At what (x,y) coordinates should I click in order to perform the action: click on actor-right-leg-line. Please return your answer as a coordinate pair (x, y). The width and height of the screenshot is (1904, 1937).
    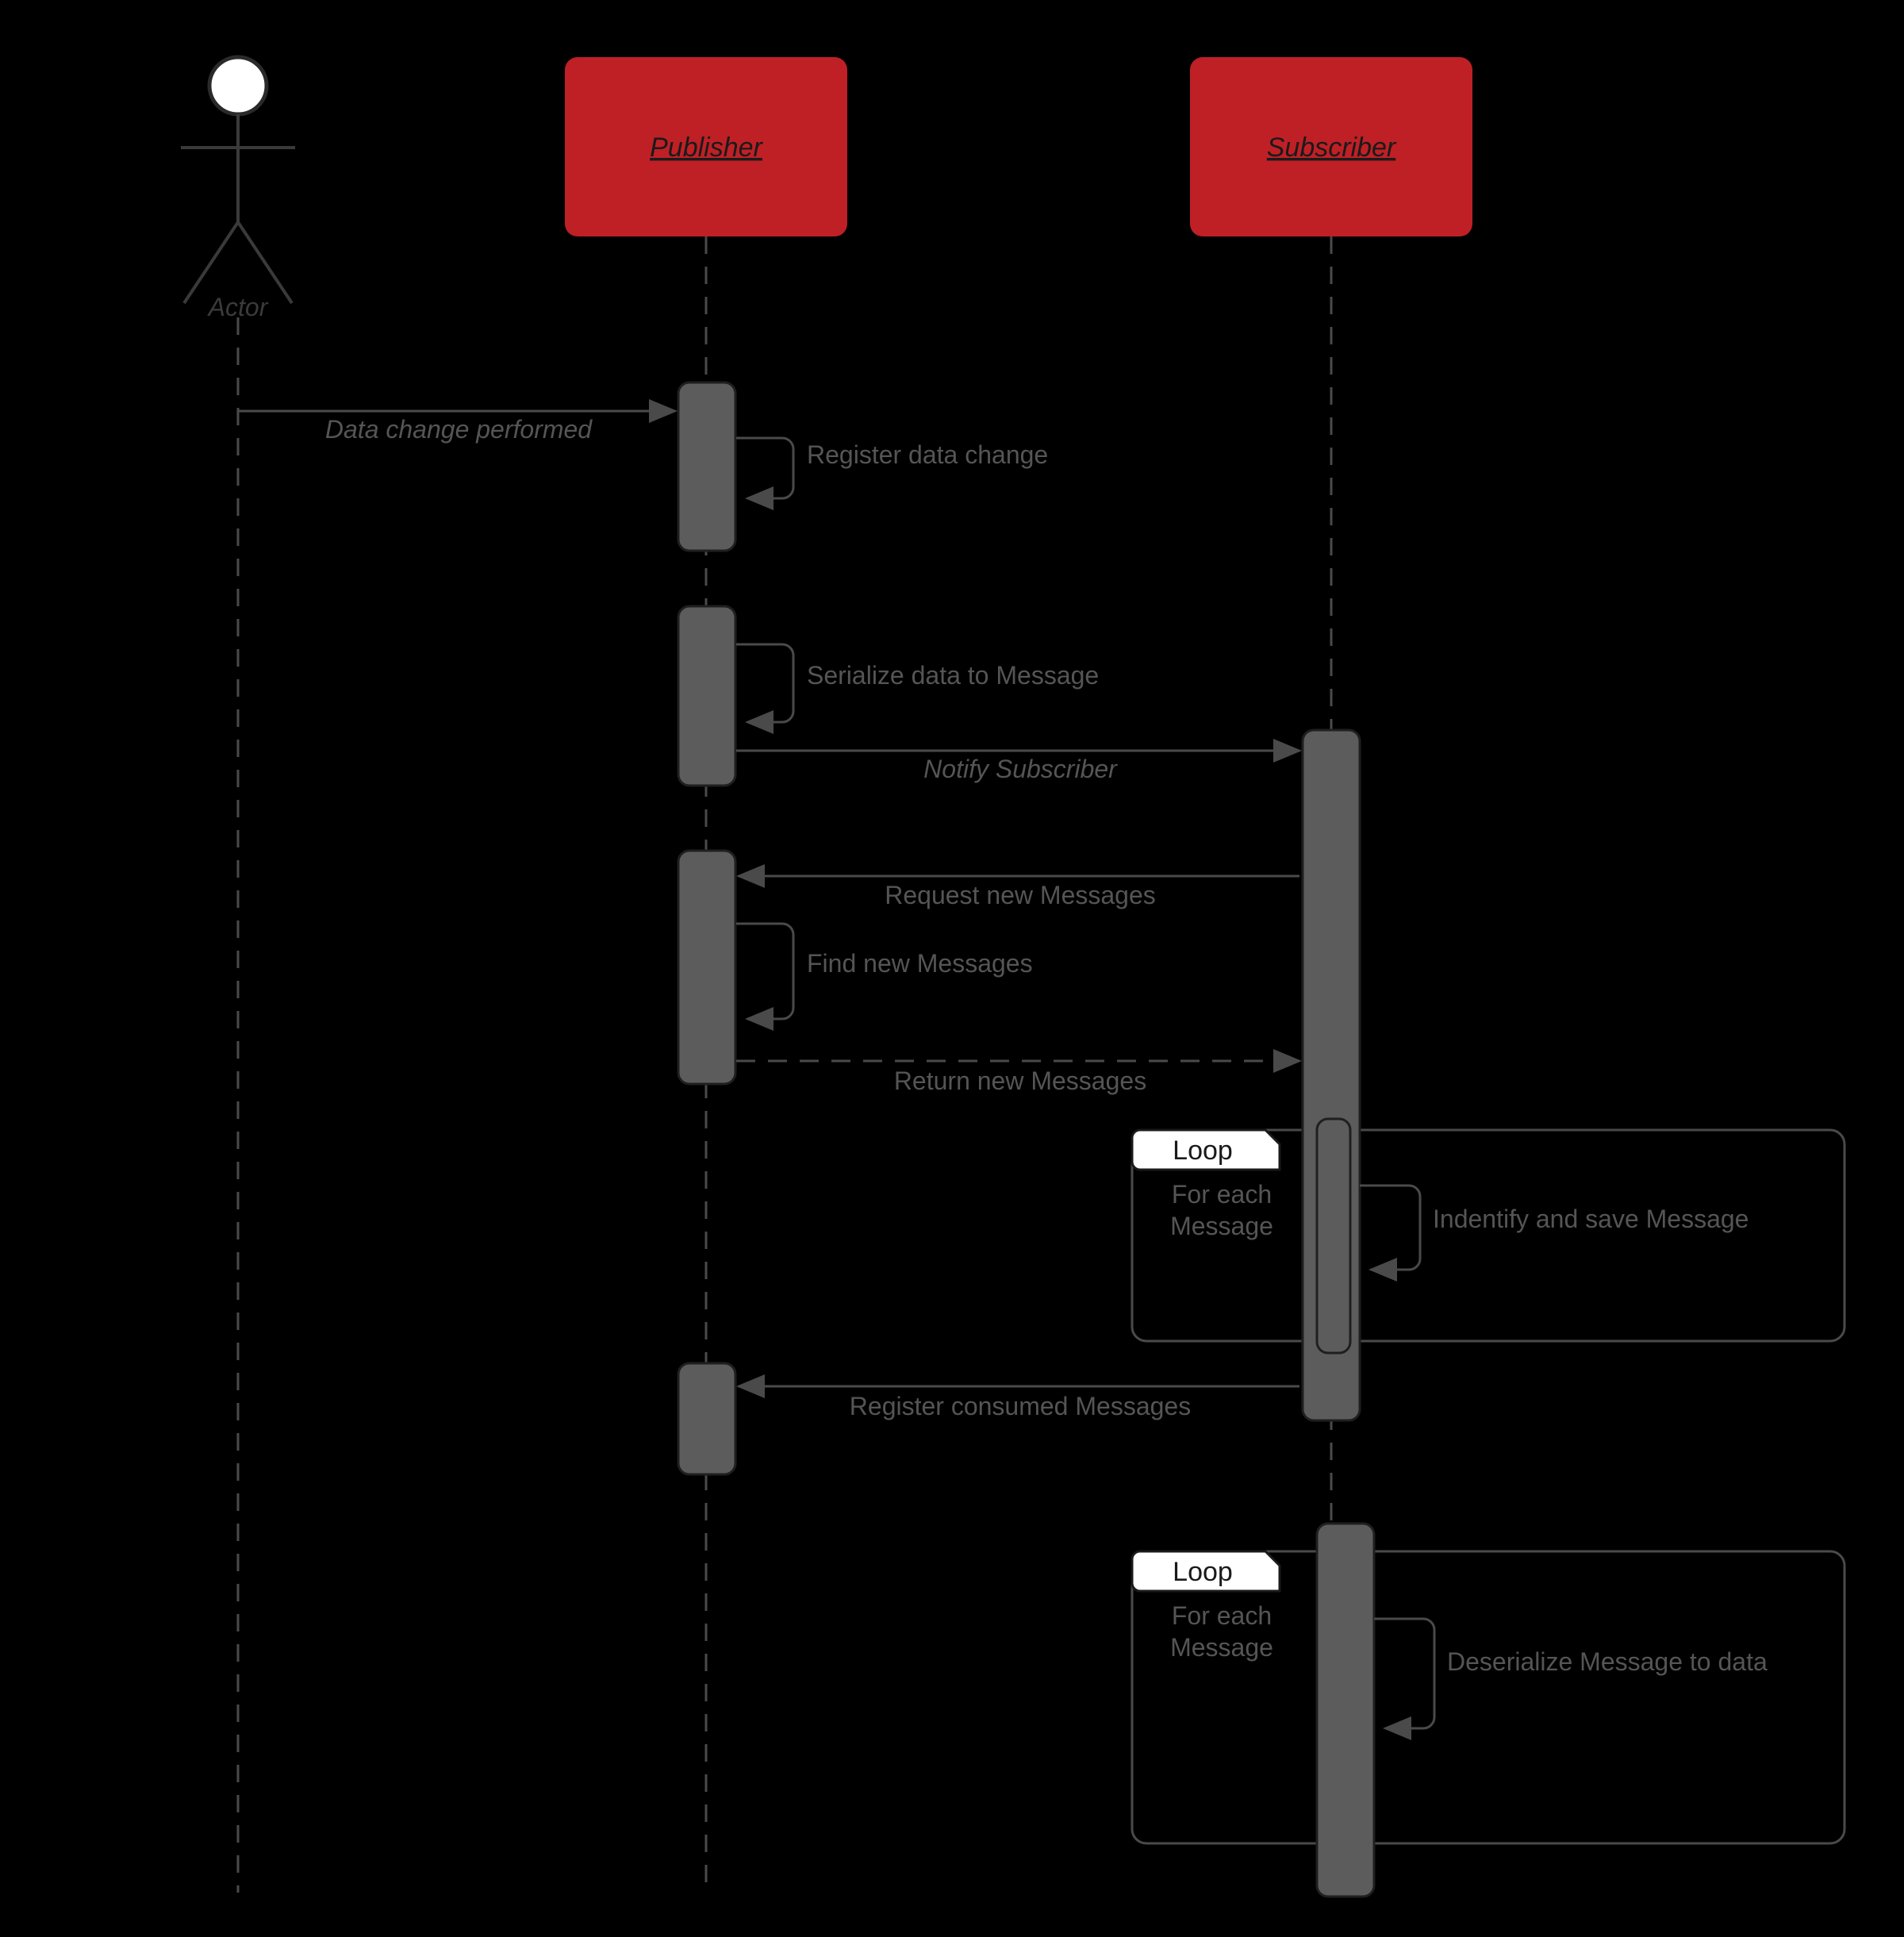
    Looking at the image, I should click on (265, 263).